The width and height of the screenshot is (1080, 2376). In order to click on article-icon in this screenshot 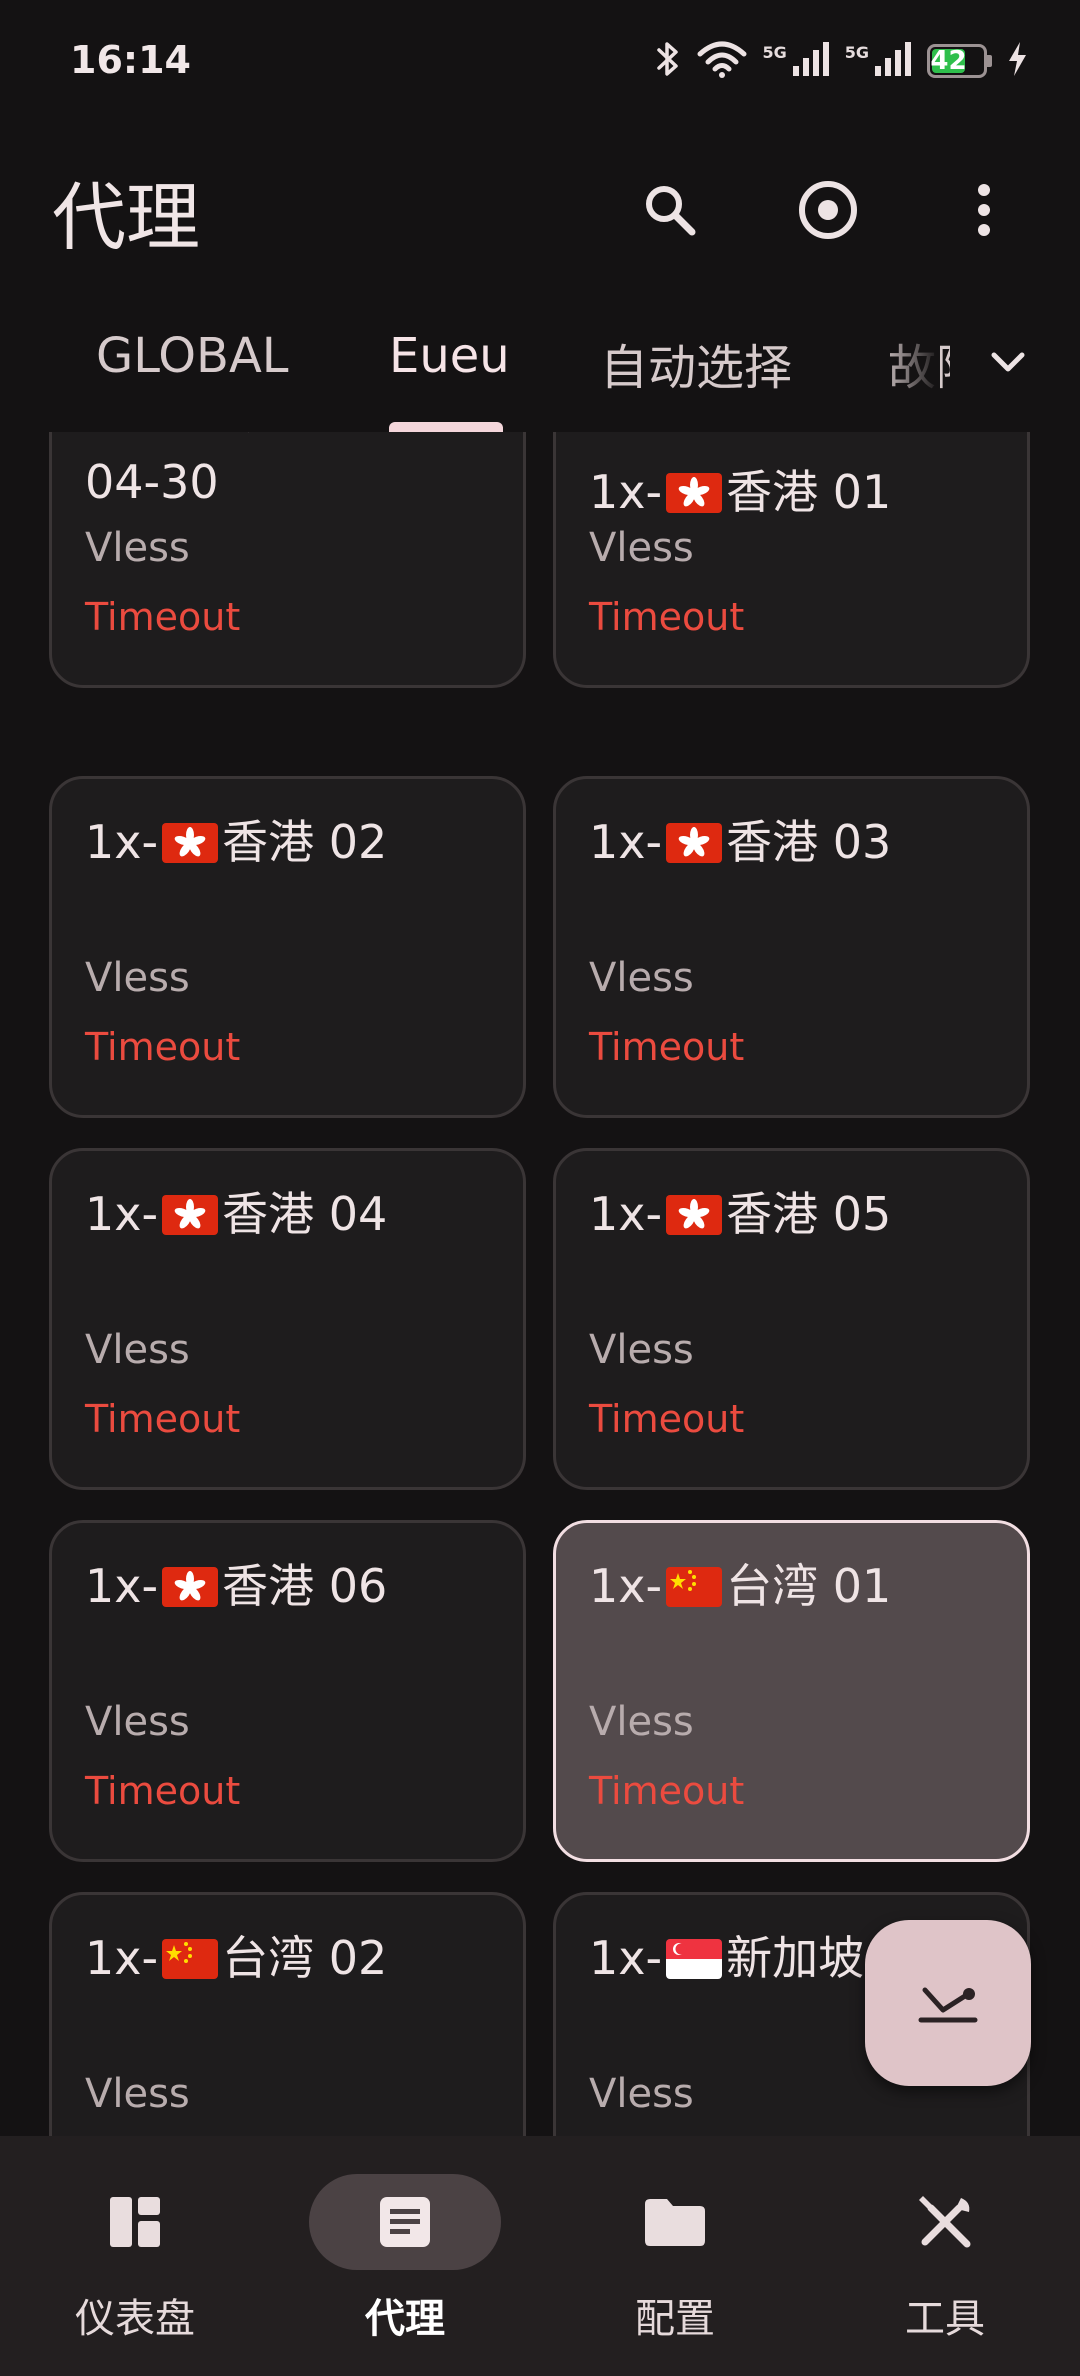, I will do `click(405, 2222)`.